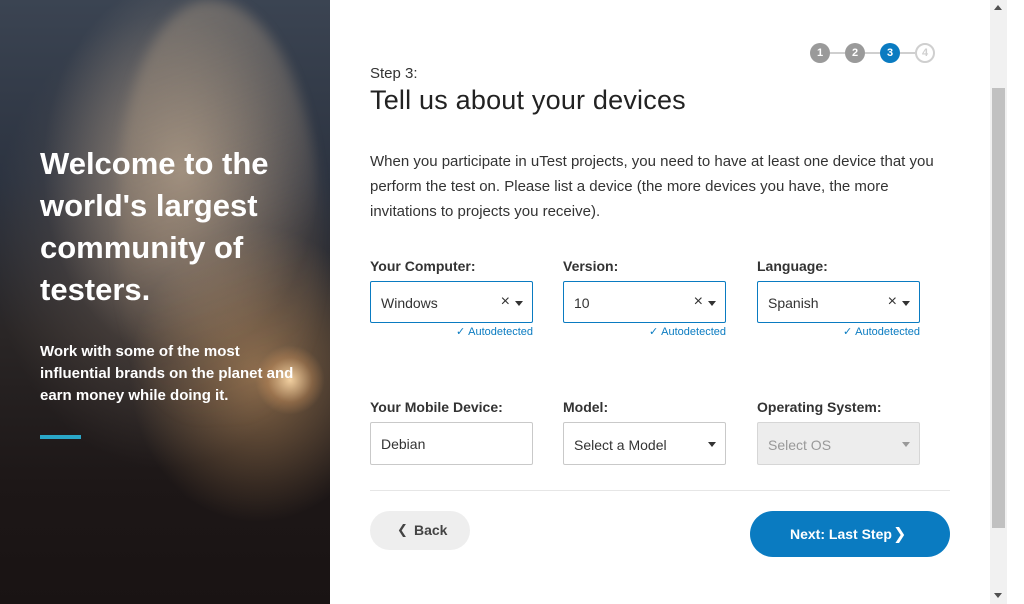  What do you see at coordinates (838, 443) in the screenshot?
I see `os-select: Select OS` at bounding box center [838, 443].